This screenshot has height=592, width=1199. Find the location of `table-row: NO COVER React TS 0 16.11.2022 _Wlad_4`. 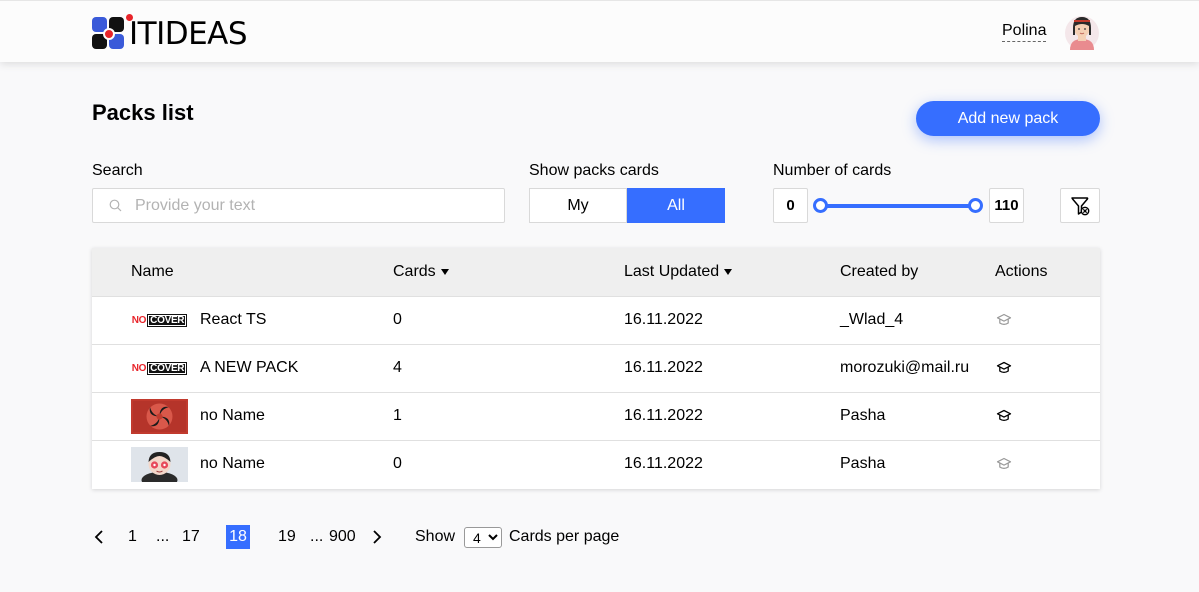

table-row: NO COVER React TS 0 16.11.2022 _Wlad_4 is located at coordinates (596, 320).